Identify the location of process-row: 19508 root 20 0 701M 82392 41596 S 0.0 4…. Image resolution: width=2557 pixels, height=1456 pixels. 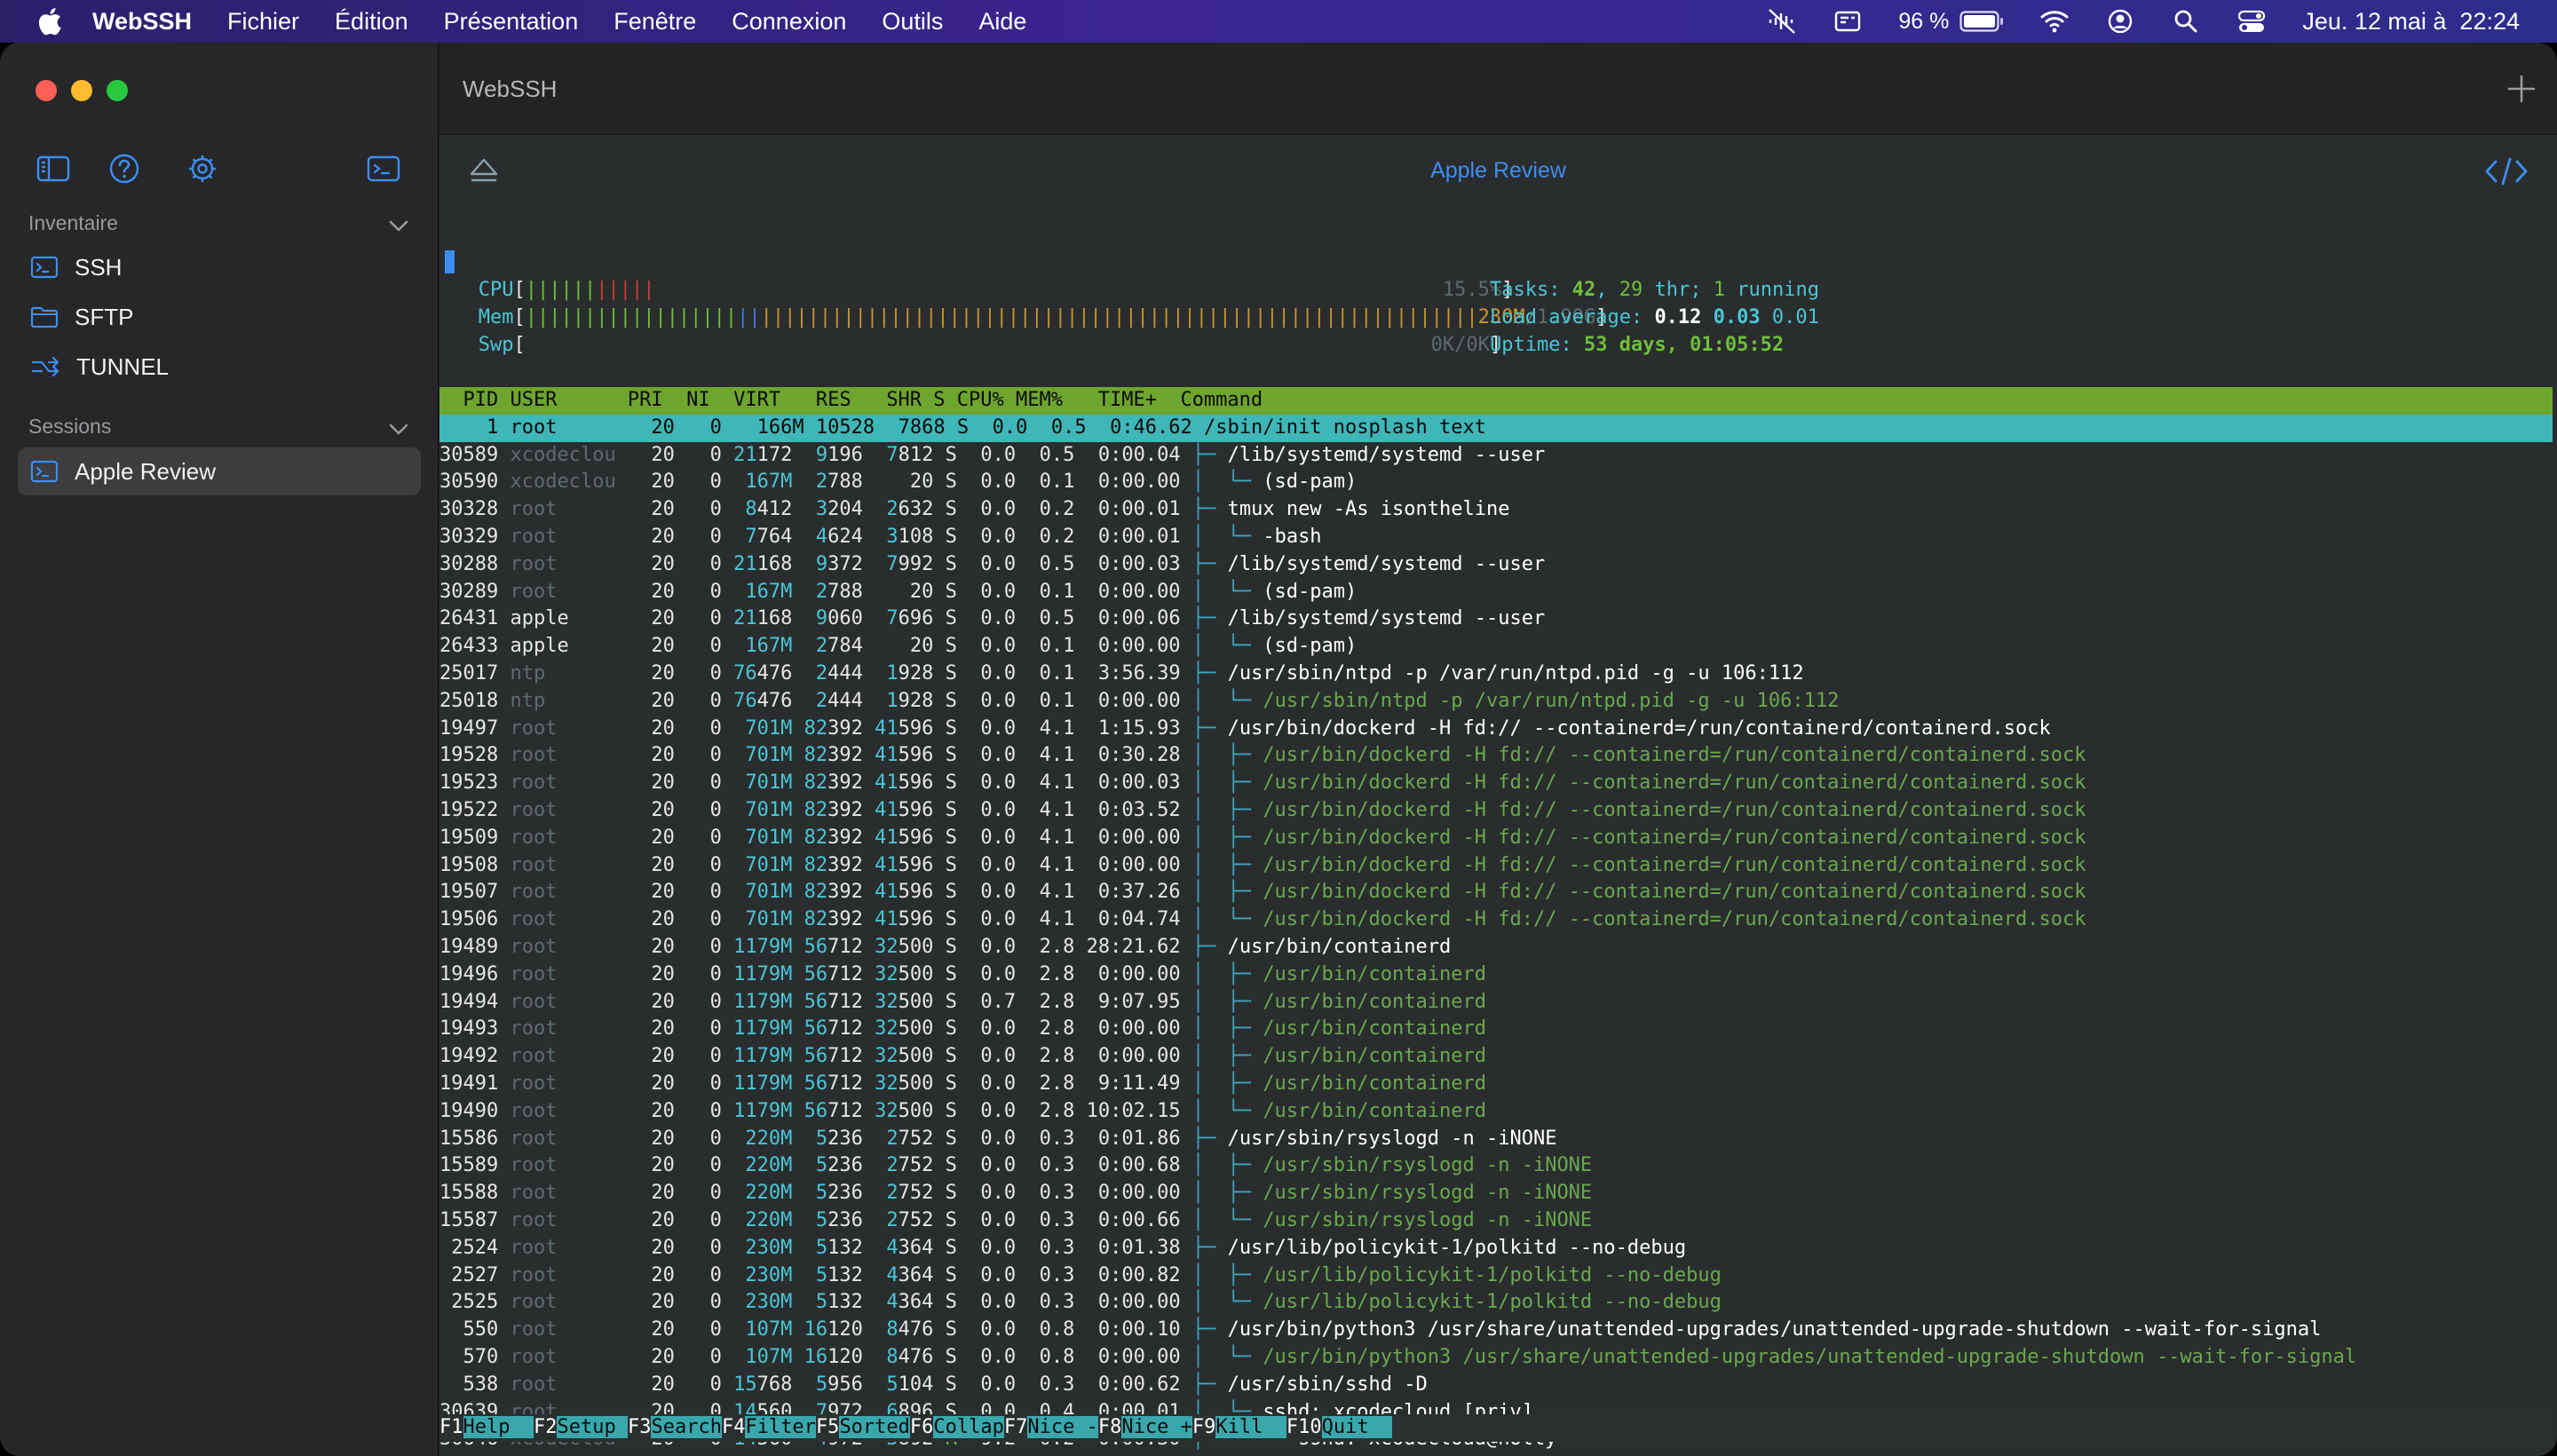
(1262, 866).